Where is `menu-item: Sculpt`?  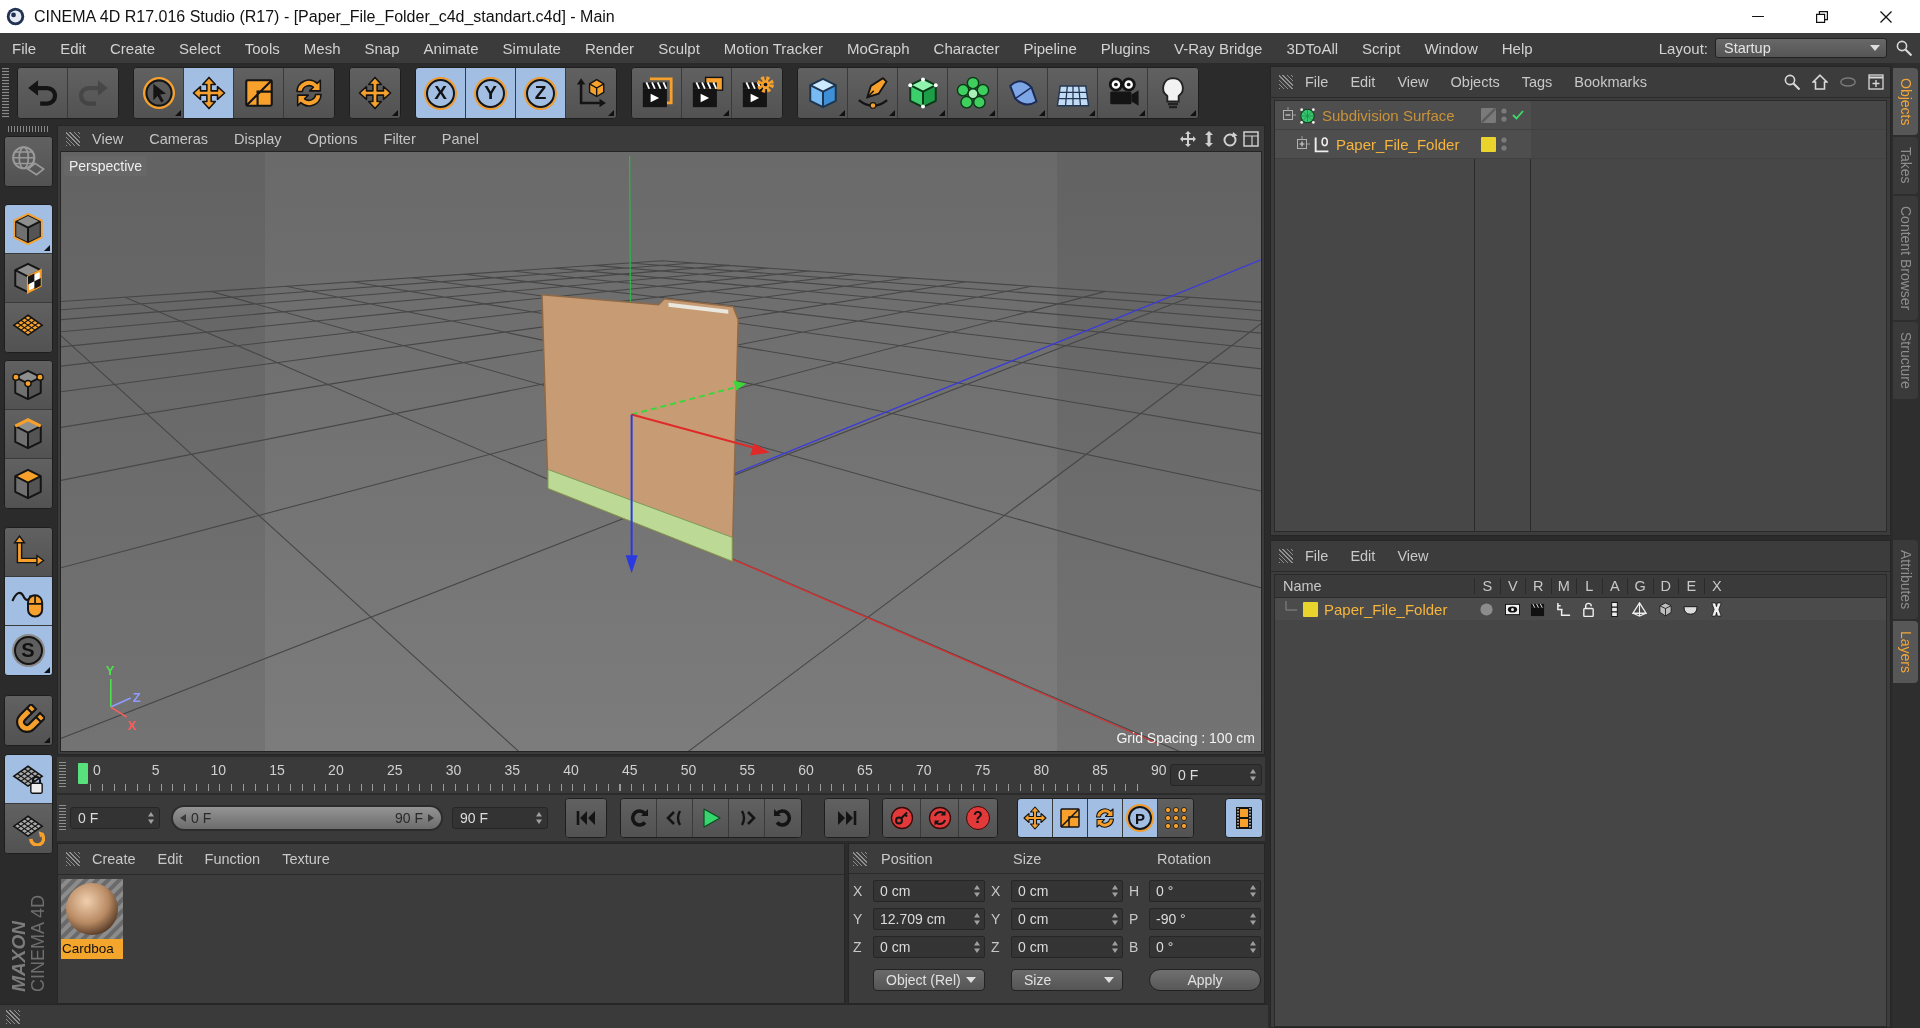 menu-item: Sculpt is located at coordinates (679, 48).